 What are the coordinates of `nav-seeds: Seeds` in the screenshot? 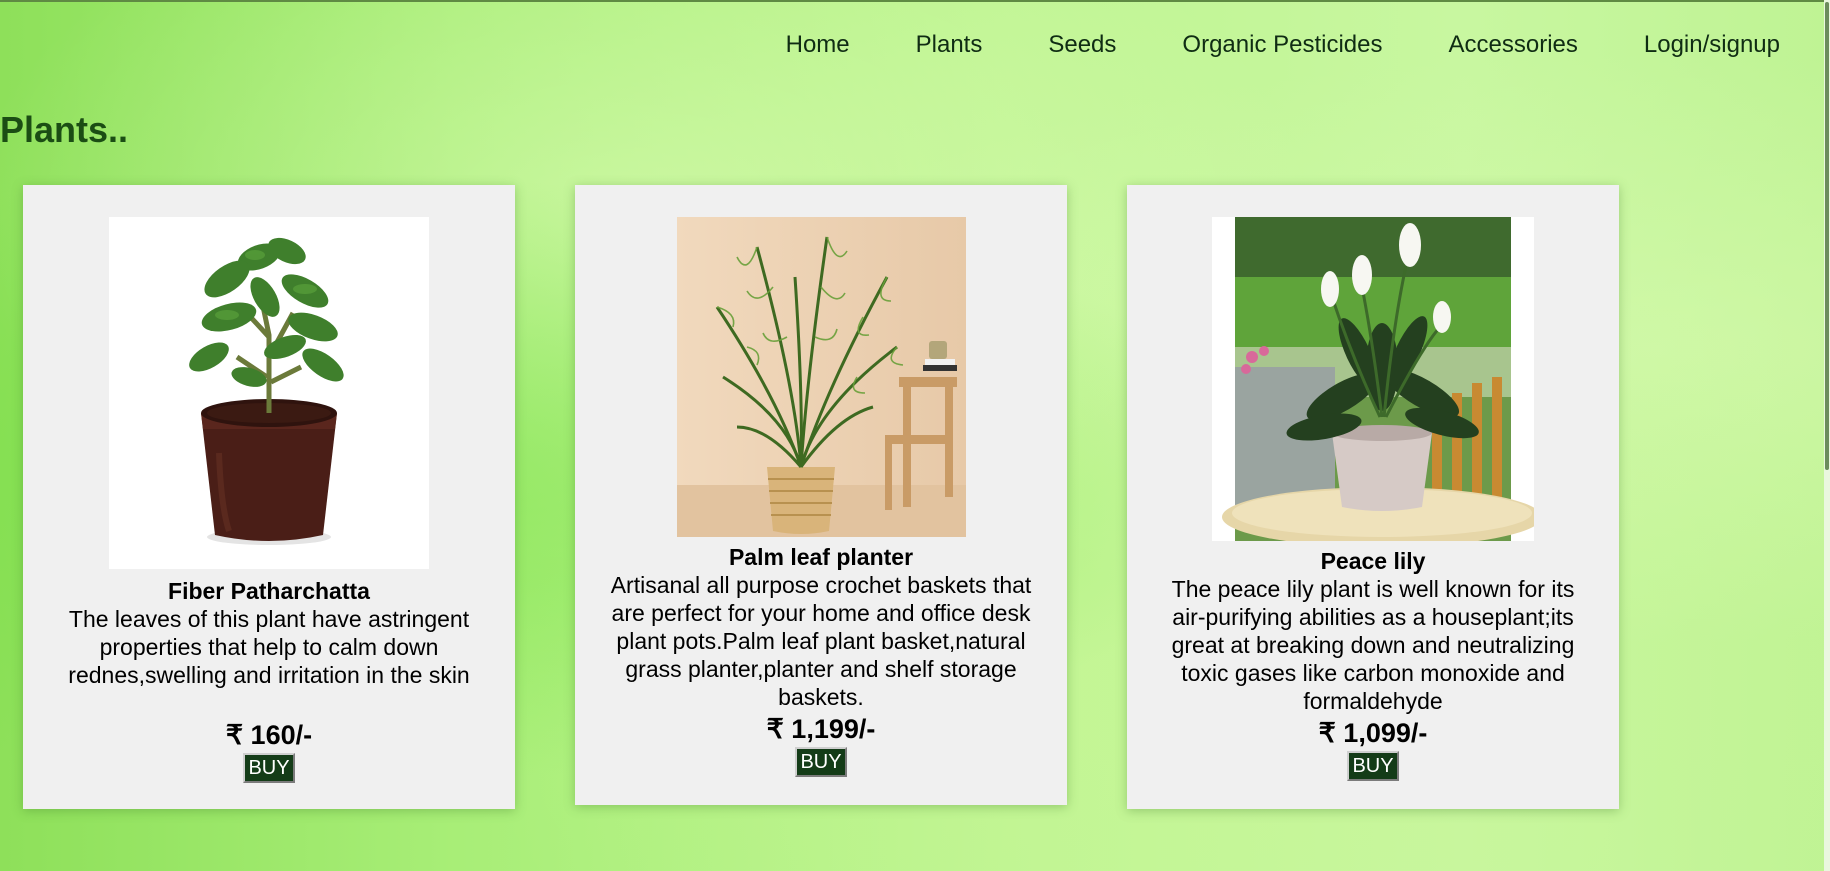 It's located at (1082, 45).